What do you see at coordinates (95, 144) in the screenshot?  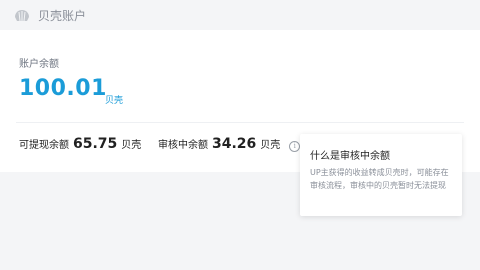 I see `withdrawable-amount: 65.75` at bounding box center [95, 144].